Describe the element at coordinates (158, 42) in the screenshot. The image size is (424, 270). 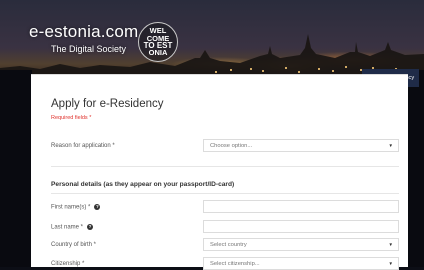
I see `welcome-badge: WEL COME TO EST ONIA` at that location.